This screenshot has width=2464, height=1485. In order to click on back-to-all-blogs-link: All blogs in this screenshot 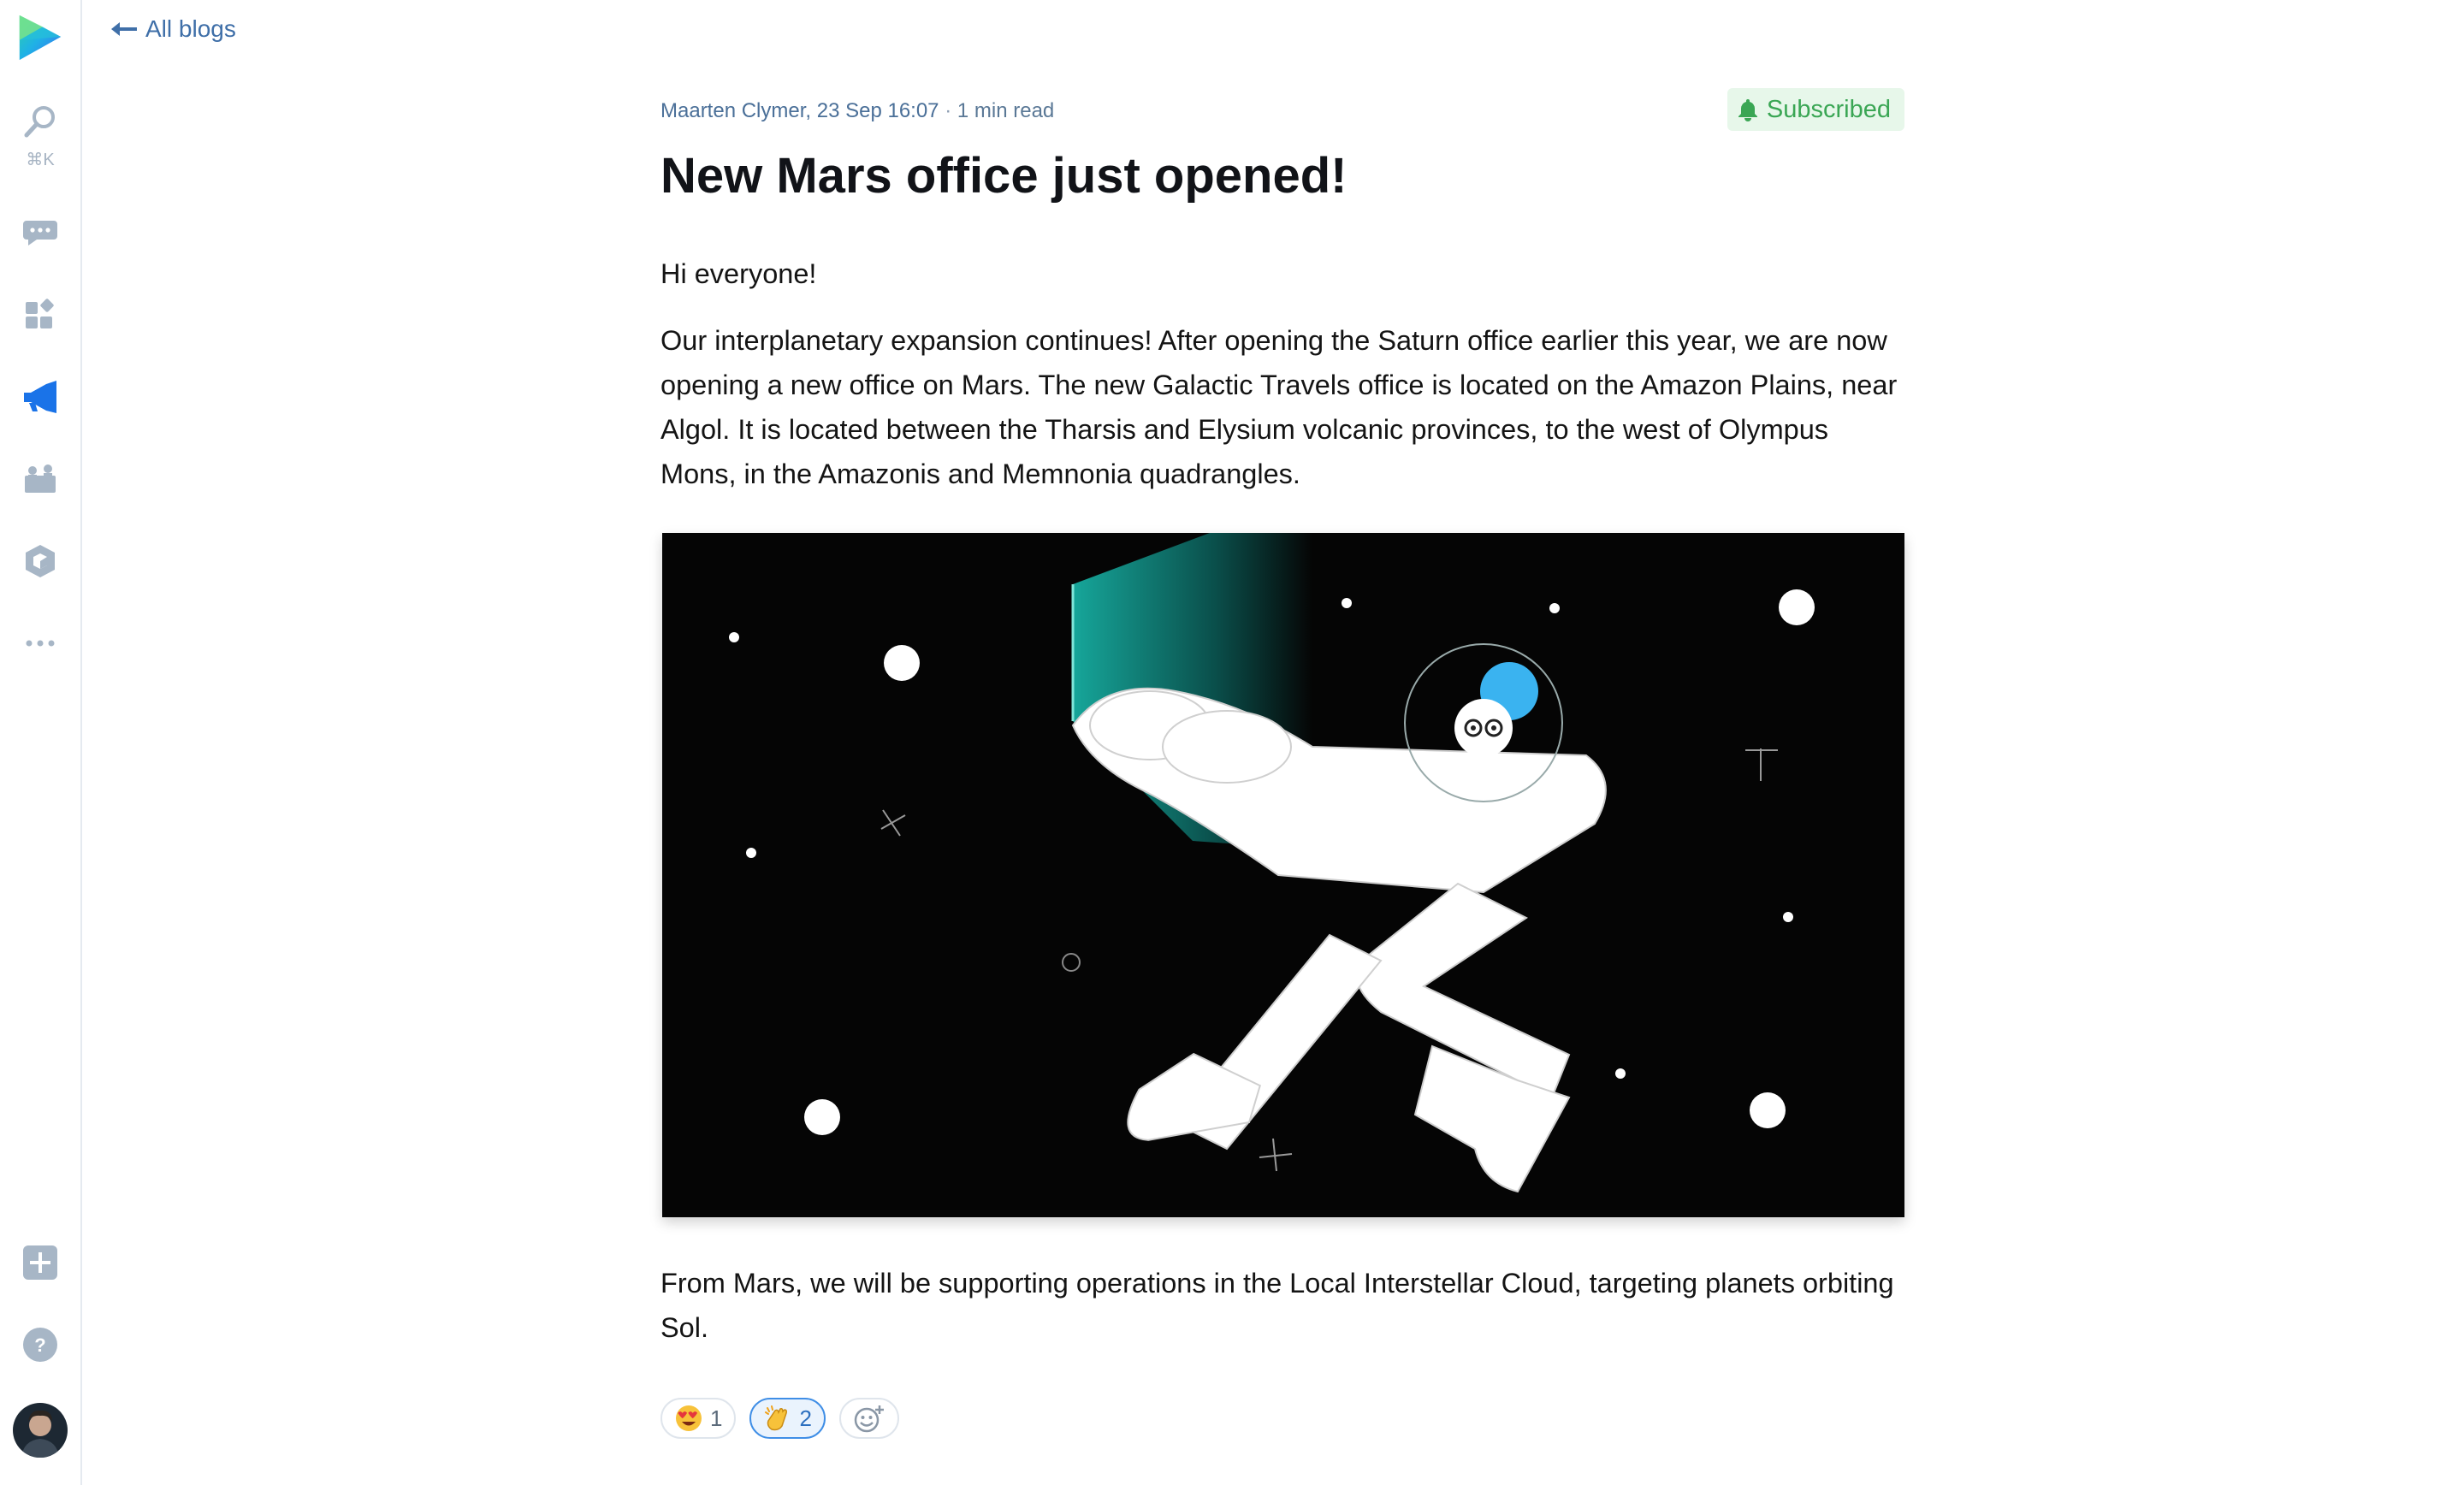, I will do `click(173, 29)`.